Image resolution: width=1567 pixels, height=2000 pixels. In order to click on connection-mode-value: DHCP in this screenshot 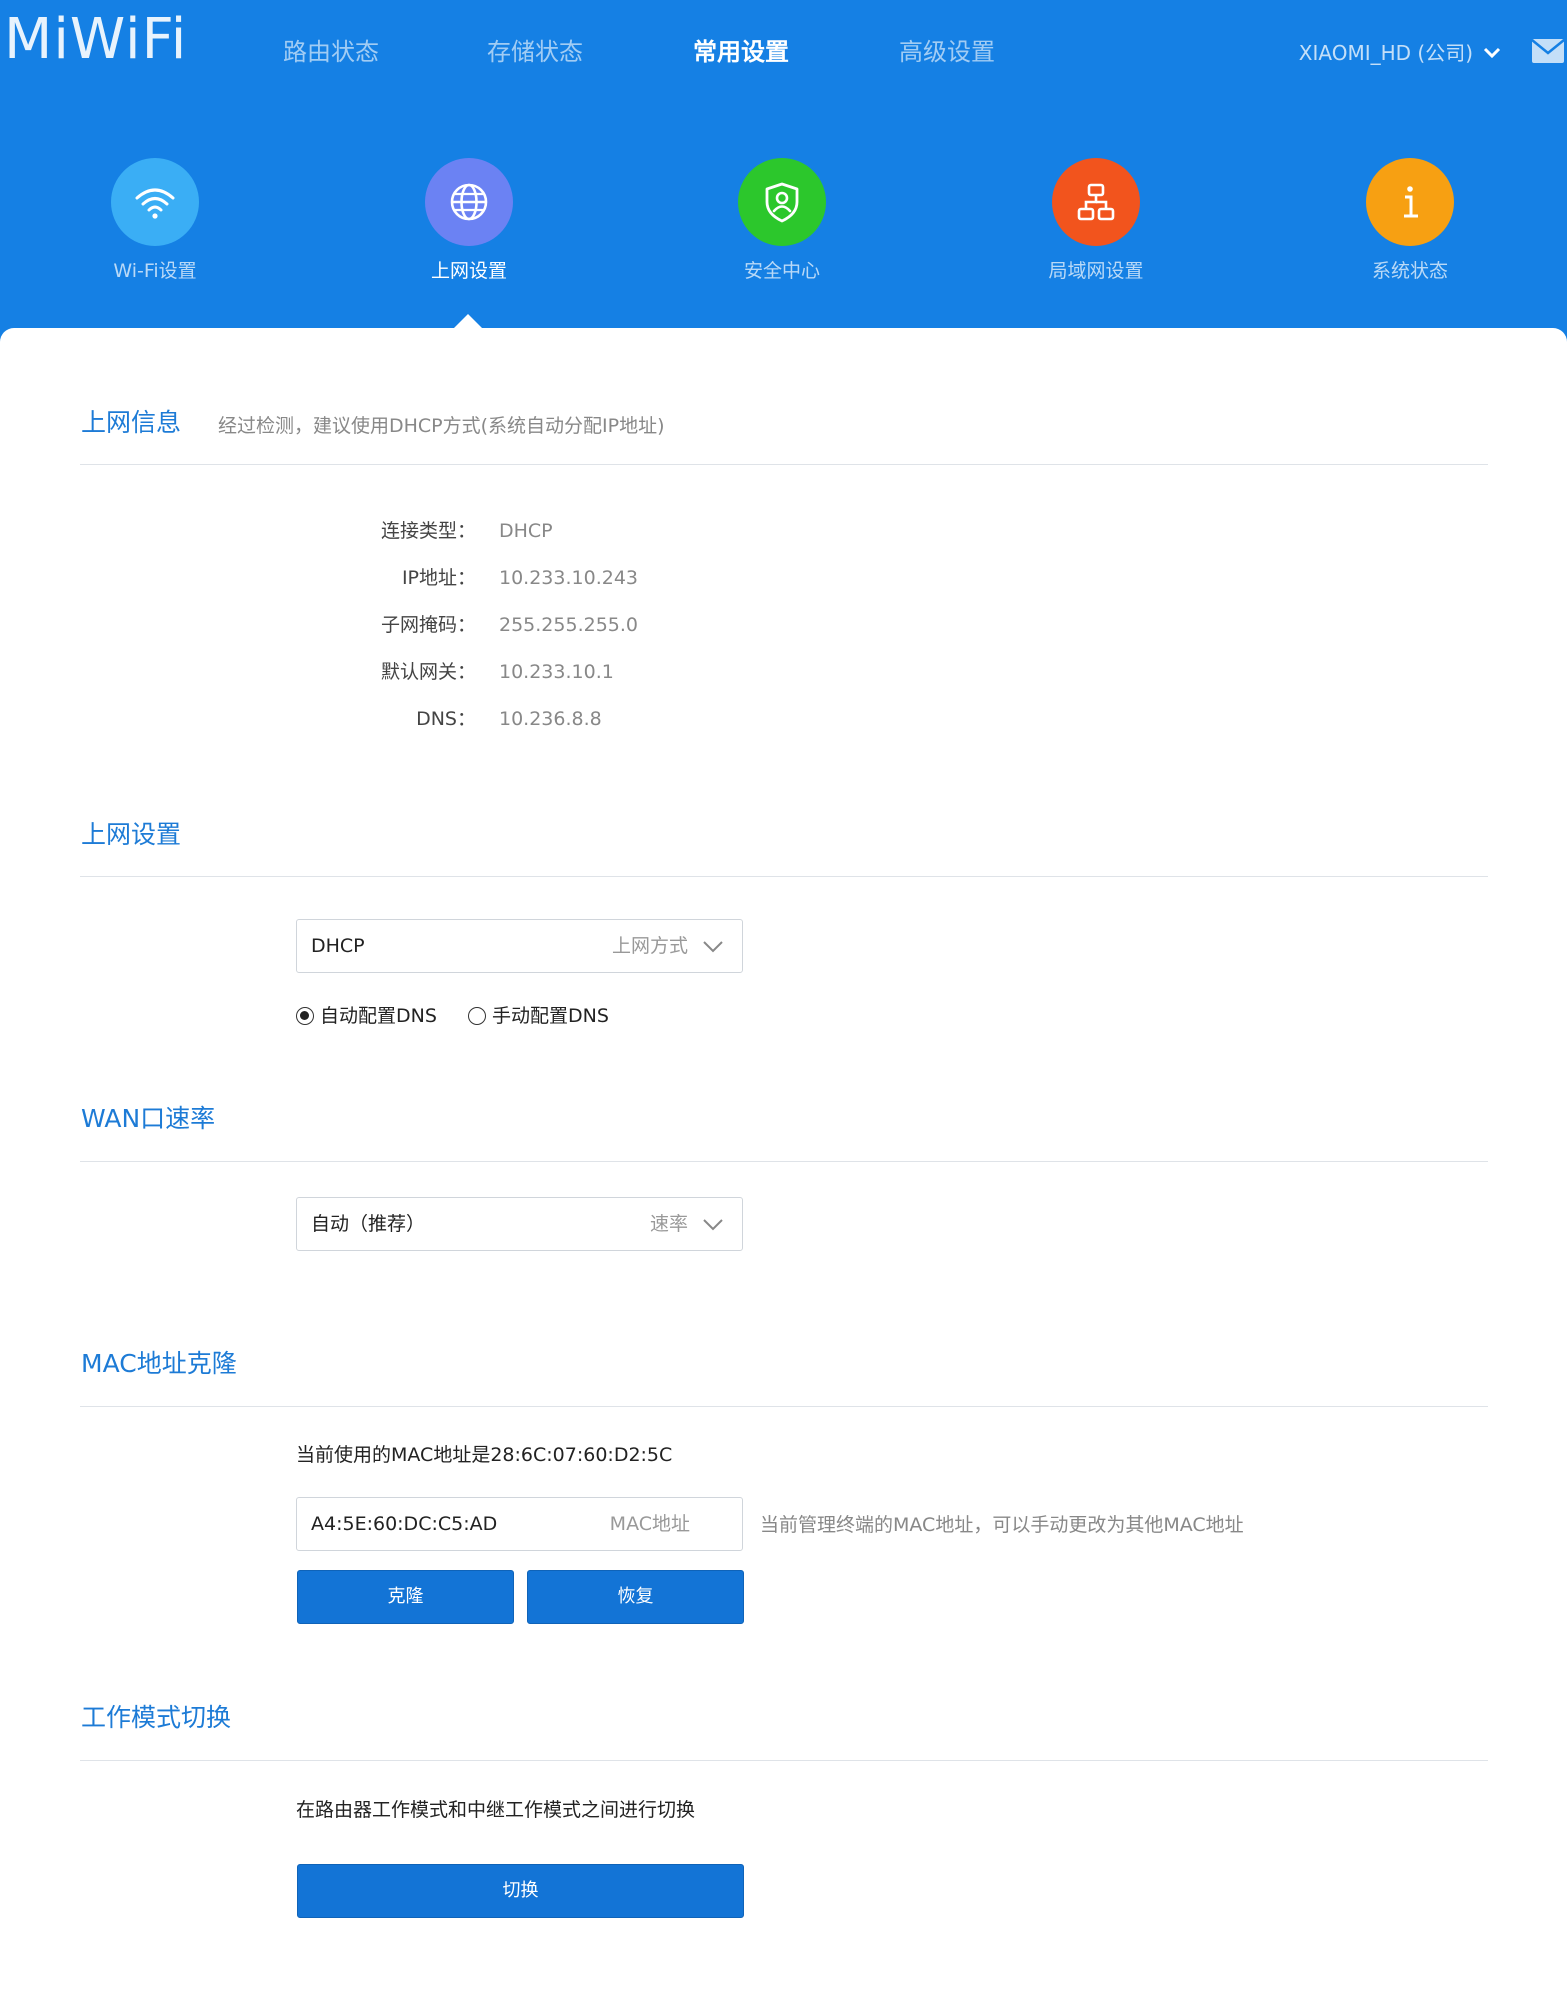, I will do `click(338, 946)`.